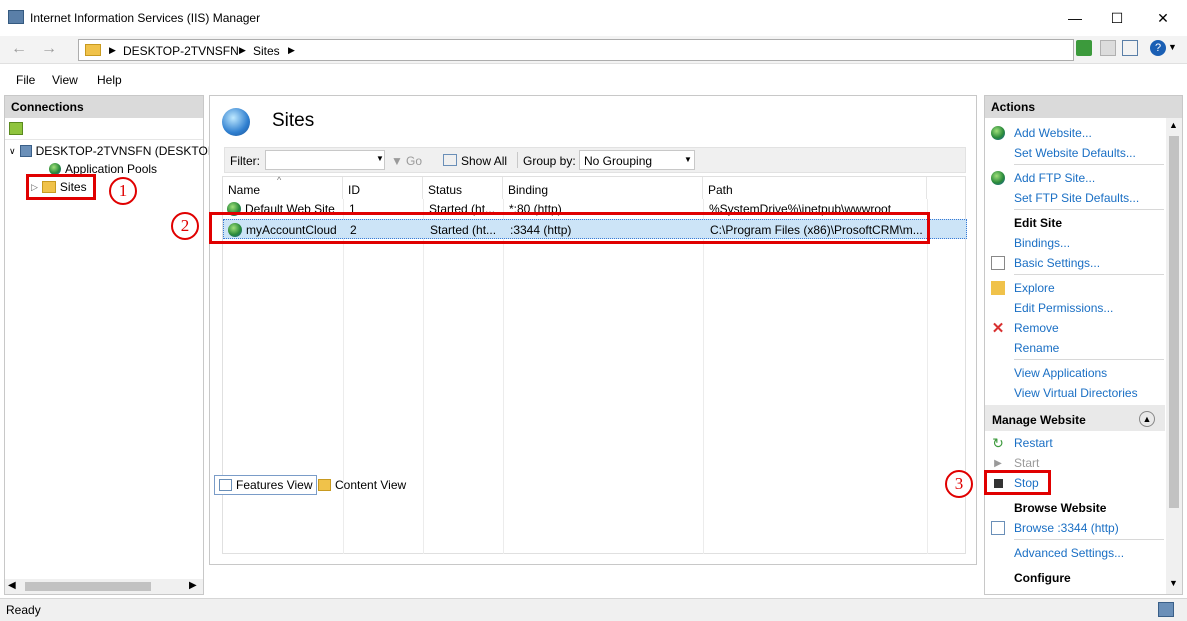 This screenshot has width=1187, height=621. What do you see at coordinates (1158, 48) in the screenshot?
I see `help-icon: ?` at bounding box center [1158, 48].